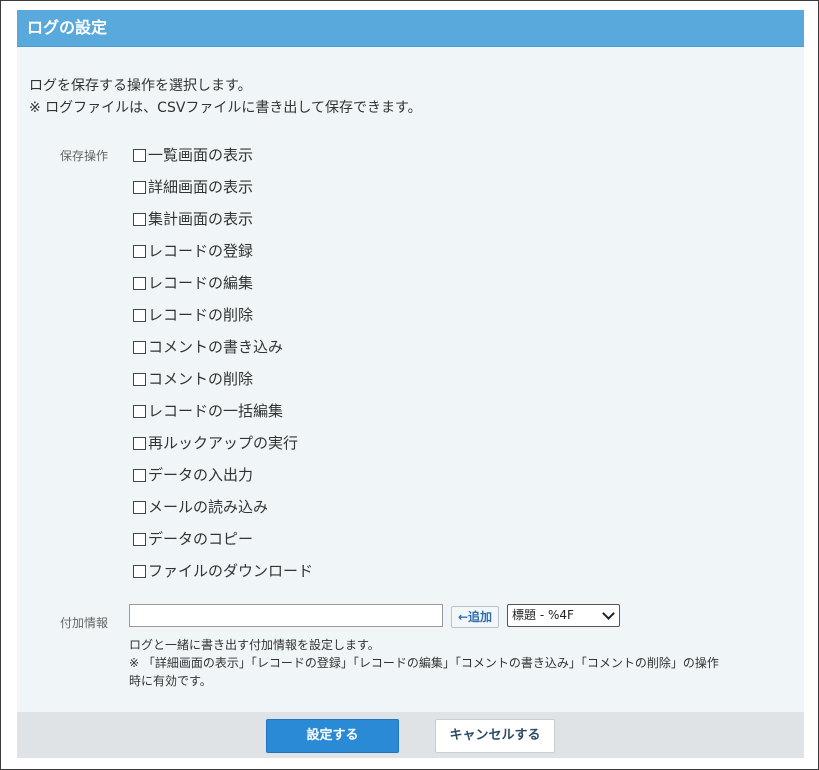 This screenshot has height=770, width=819. Describe the element at coordinates (201, 251) in the screenshot. I see `operation-label: レコードの登録` at that location.